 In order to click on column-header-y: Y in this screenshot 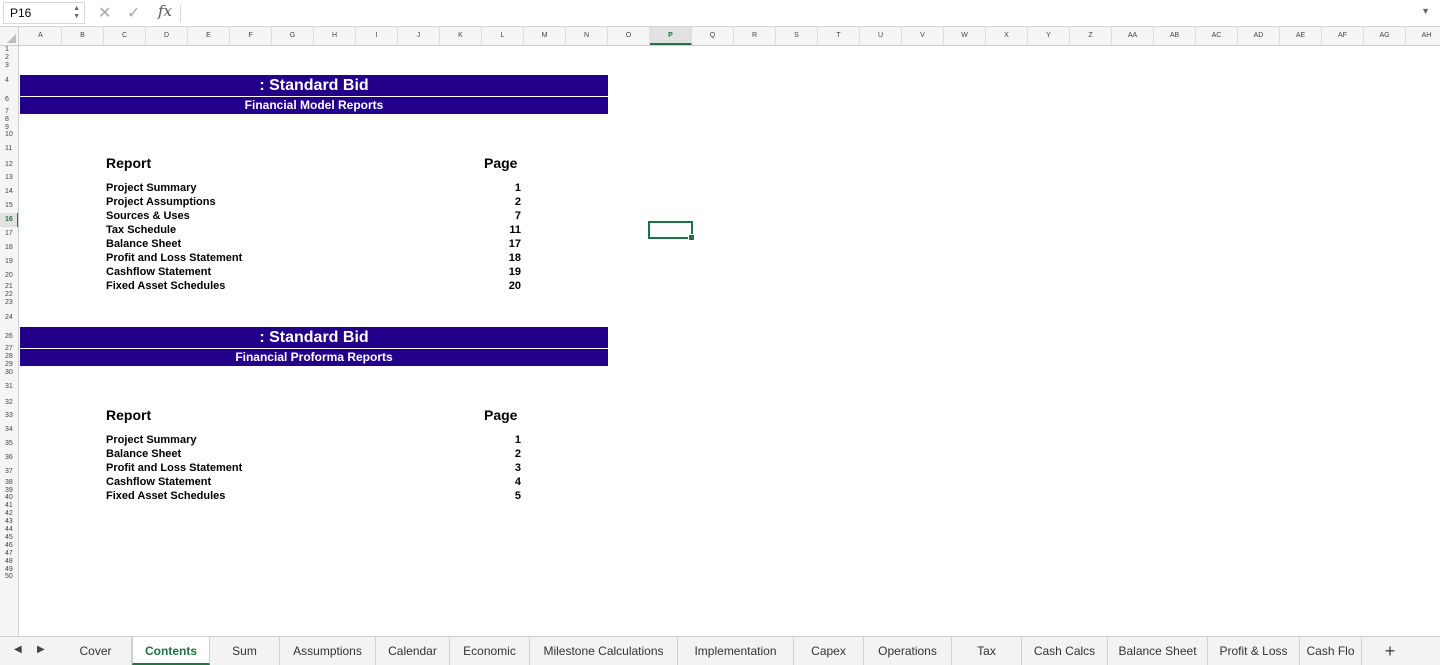, I will do `click(1049, 36)`.